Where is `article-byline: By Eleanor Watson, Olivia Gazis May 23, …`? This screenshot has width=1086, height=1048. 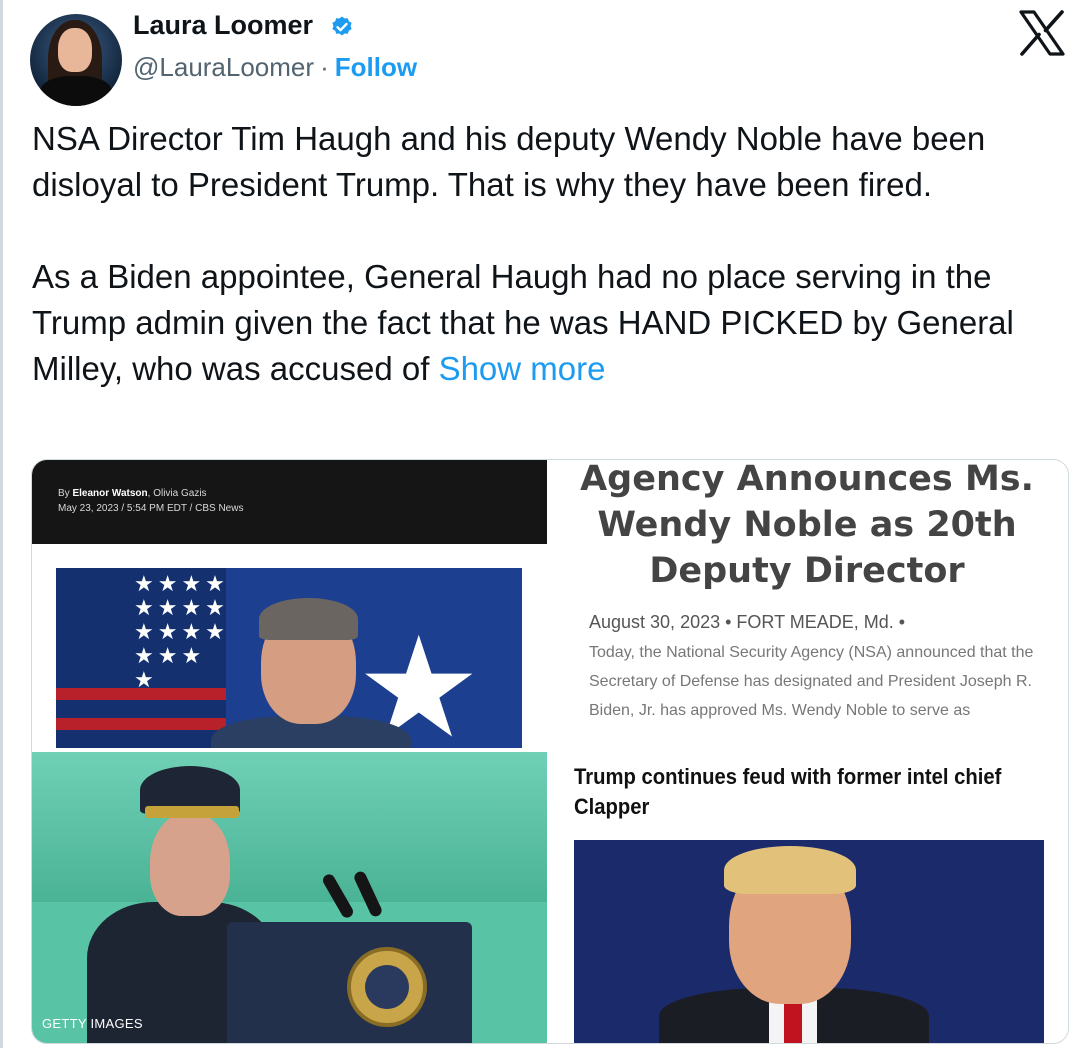
article-byline: By Eleanor Watson, Olivia Gazis May 23, … is located at coordinates (150, 501).